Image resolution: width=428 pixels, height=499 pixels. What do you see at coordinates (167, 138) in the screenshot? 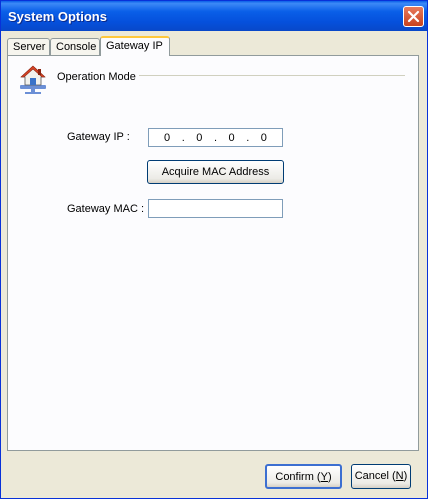
I see `ip-octet-1: 0` at bounding box center [167, 138].